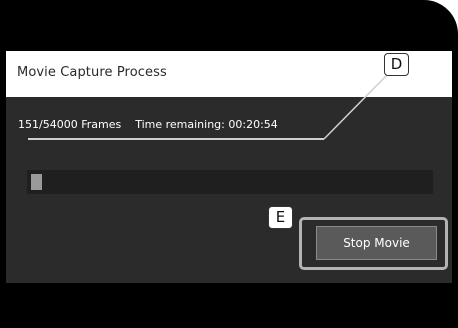 The height and width of the screenshot is (328, 458). What do you see at coordinates (396, 64) in the screenshot?
I see `callout-label-d: D` at bounding box center [396, 64].